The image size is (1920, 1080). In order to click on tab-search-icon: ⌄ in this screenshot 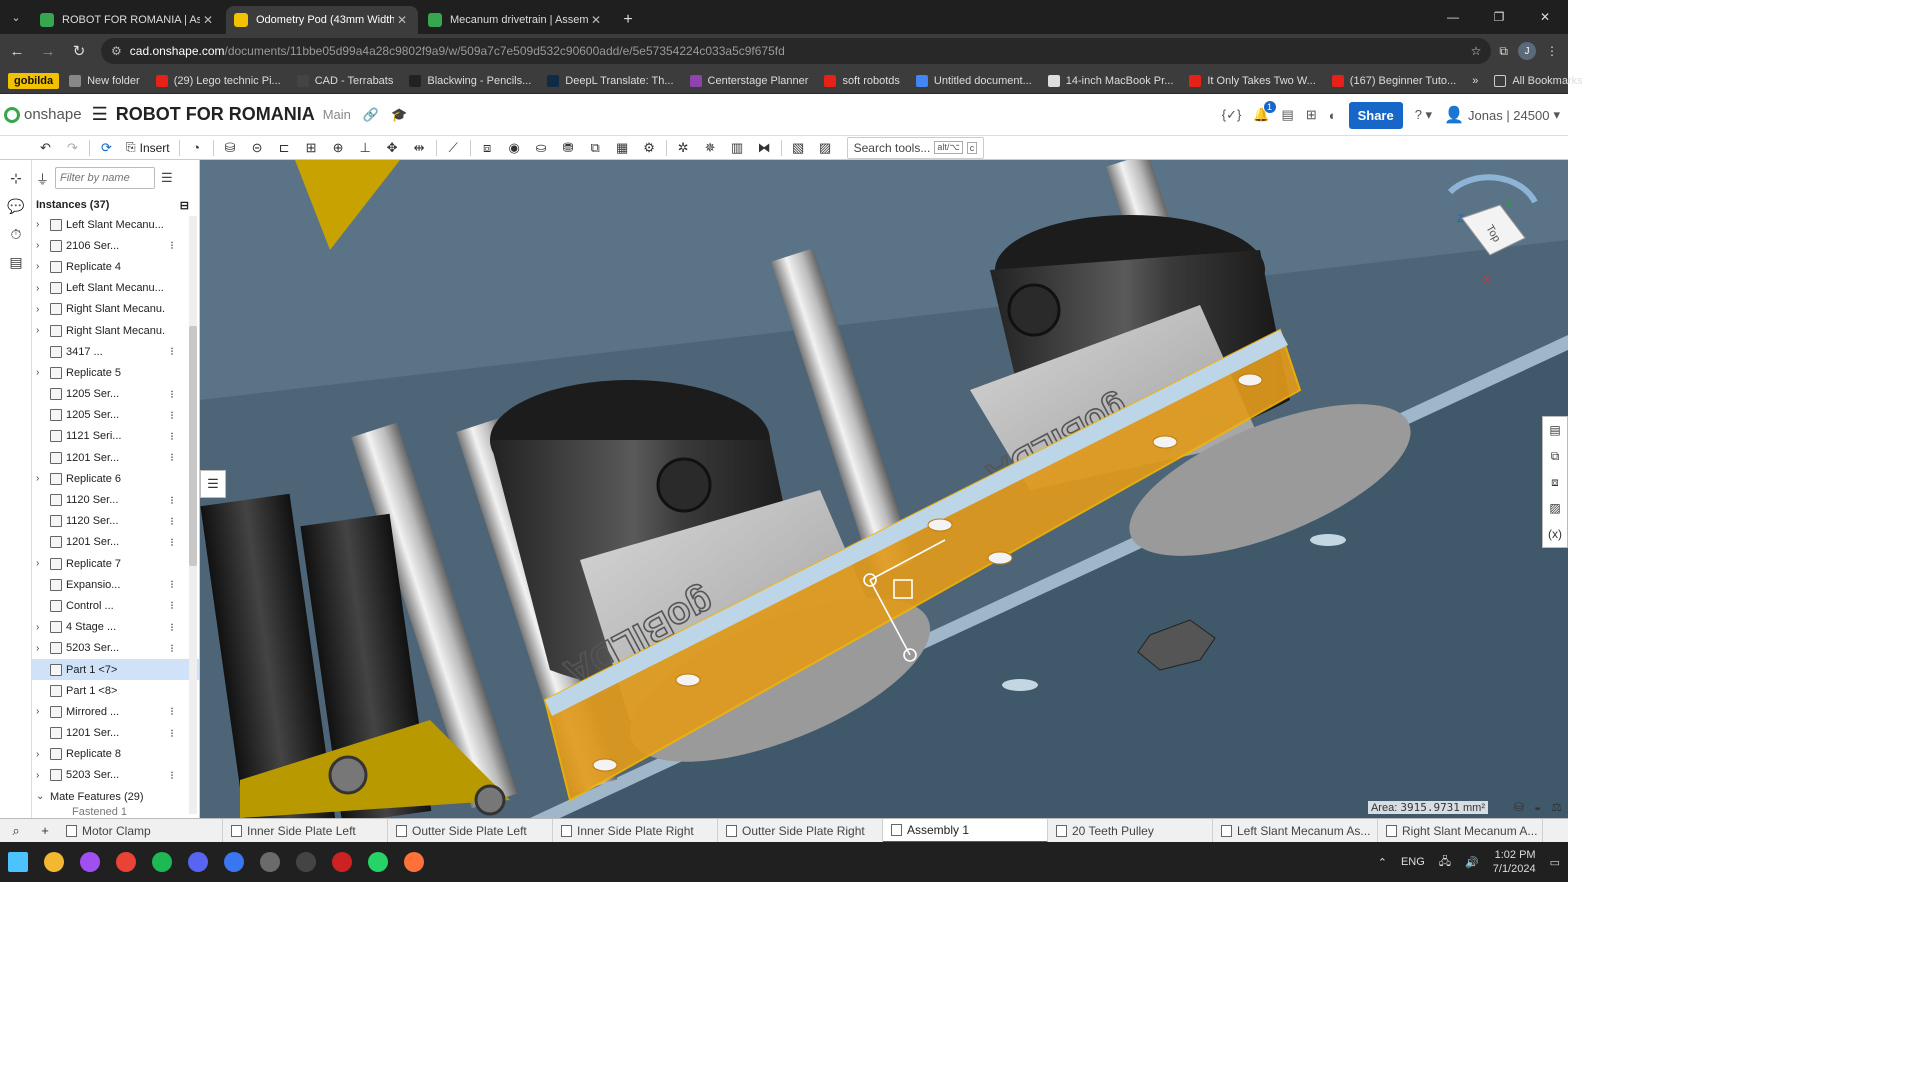, I will do `click(16, 17)`.